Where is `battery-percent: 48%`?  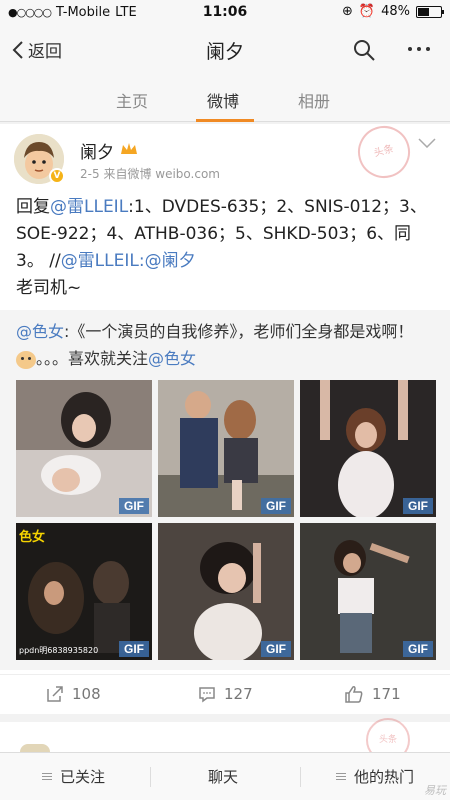 battery-percent: 48% is located at coordinates (395, 11).